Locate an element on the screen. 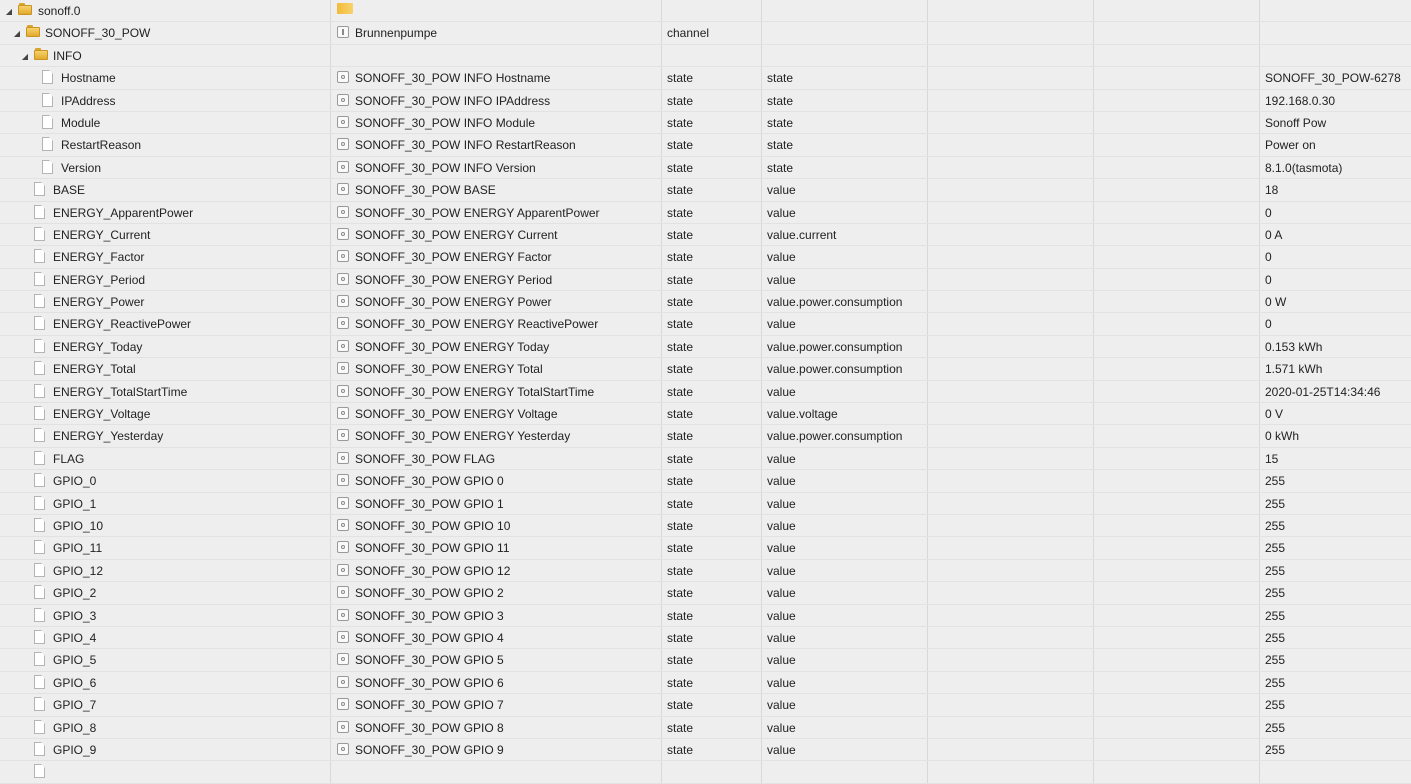  id-cell: Hostname is located at coordinates (165, 78).